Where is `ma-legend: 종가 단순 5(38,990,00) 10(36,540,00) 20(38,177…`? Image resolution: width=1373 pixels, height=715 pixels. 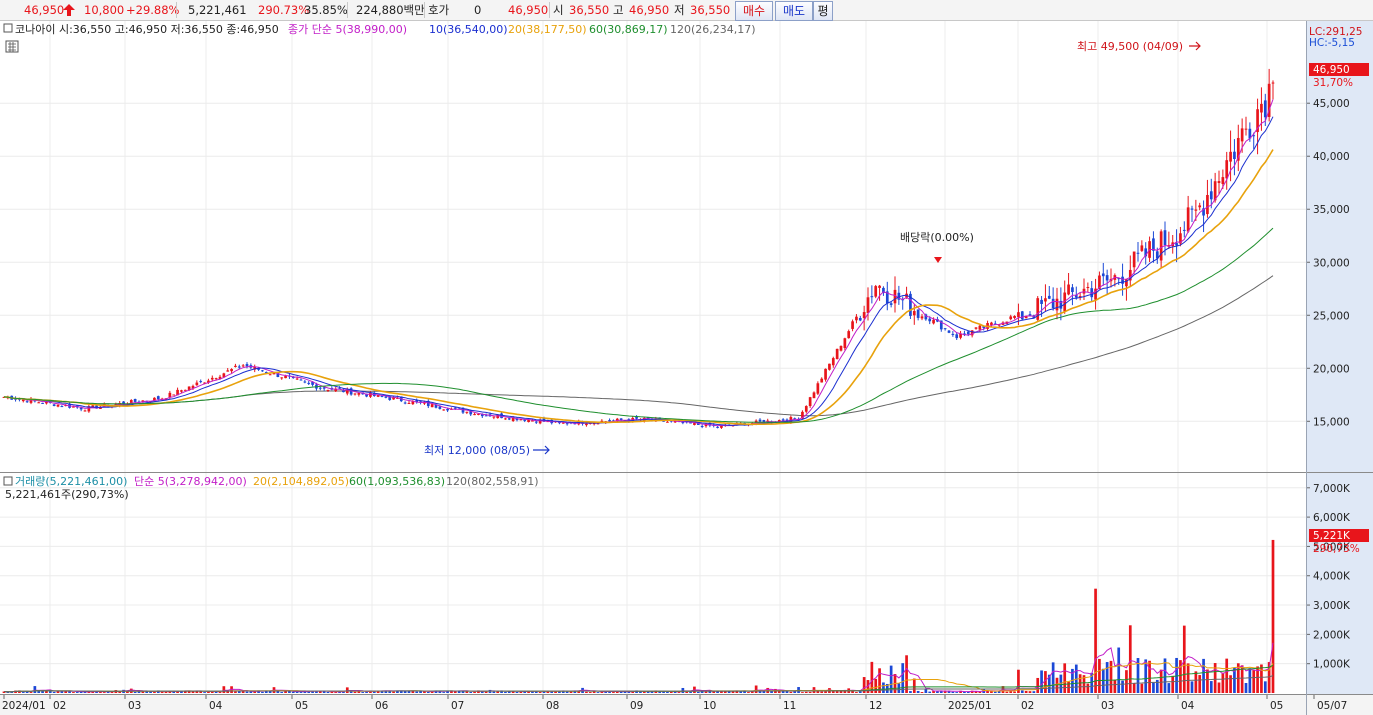
ma-legend: 종가 단순 5(38,990,00) 10(36,540,00) 20(38,177… is located at coordinates (522, 29).